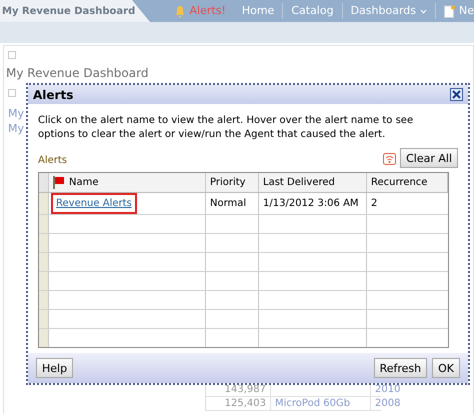 The height and width of the screenshot is (414, 474). I want to click on table-cell-text: 2, so click(374, 204).